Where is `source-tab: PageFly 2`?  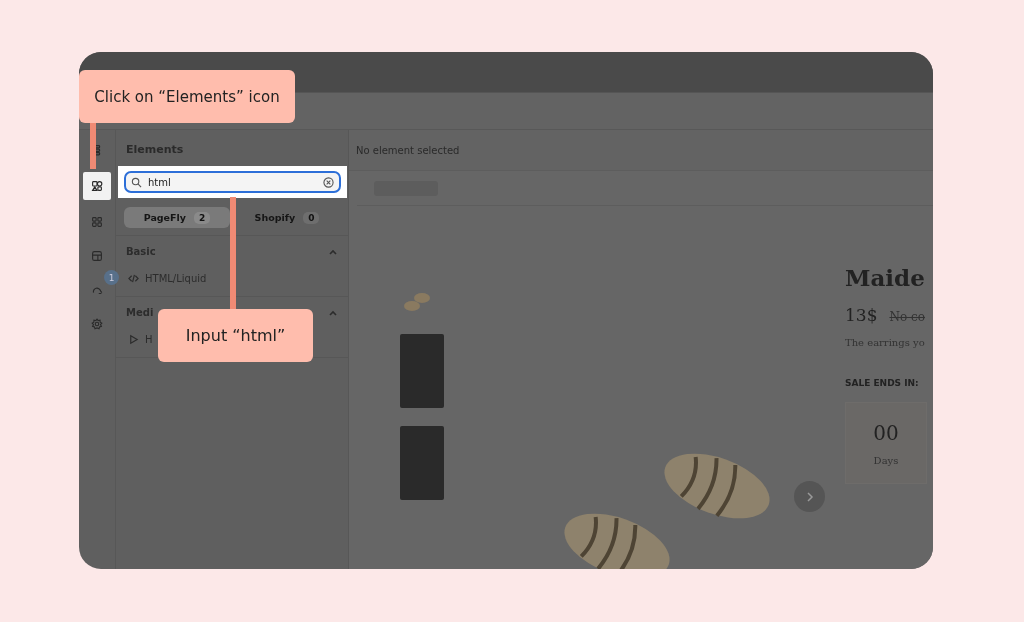
source-tab: PageFly 2 is located at coordinates (177, 217).